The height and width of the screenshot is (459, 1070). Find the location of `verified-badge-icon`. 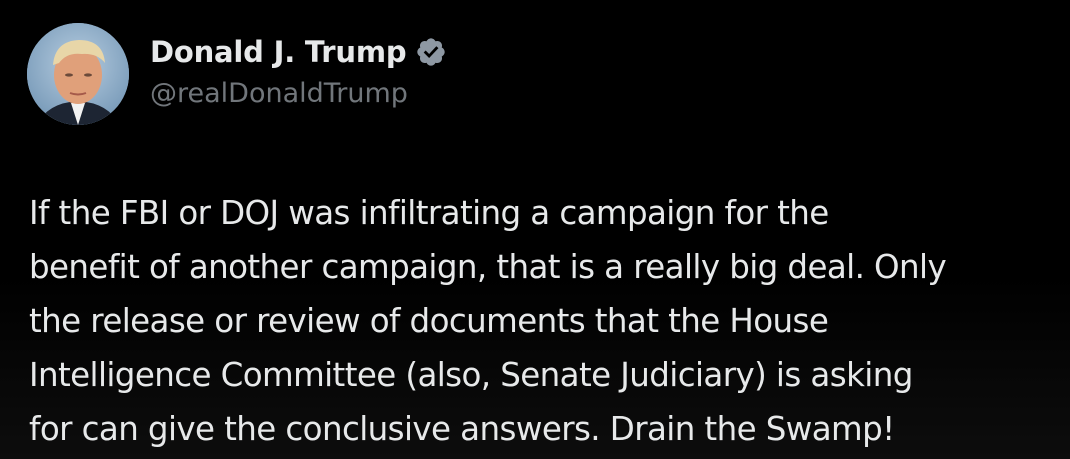

verified-badge-icon is located at coordinates (431, 52).